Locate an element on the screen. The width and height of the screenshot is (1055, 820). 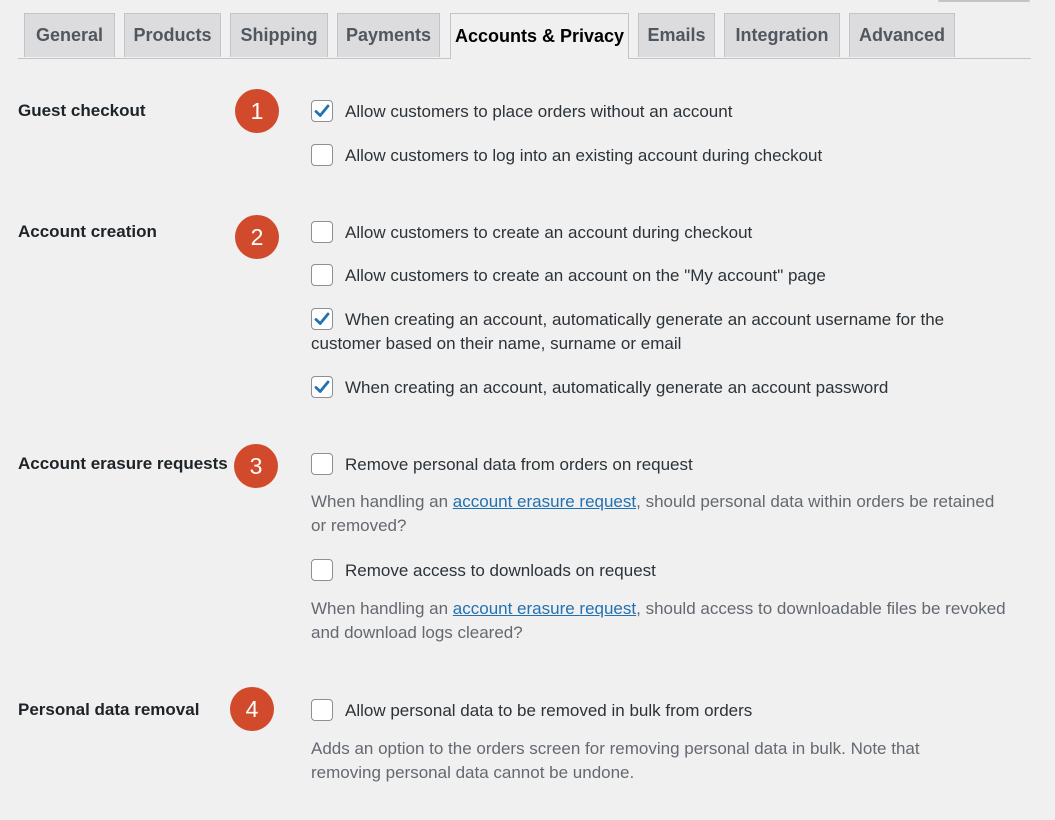
option-label: Remove access to downloads on request is located at coordinates (500, 570).